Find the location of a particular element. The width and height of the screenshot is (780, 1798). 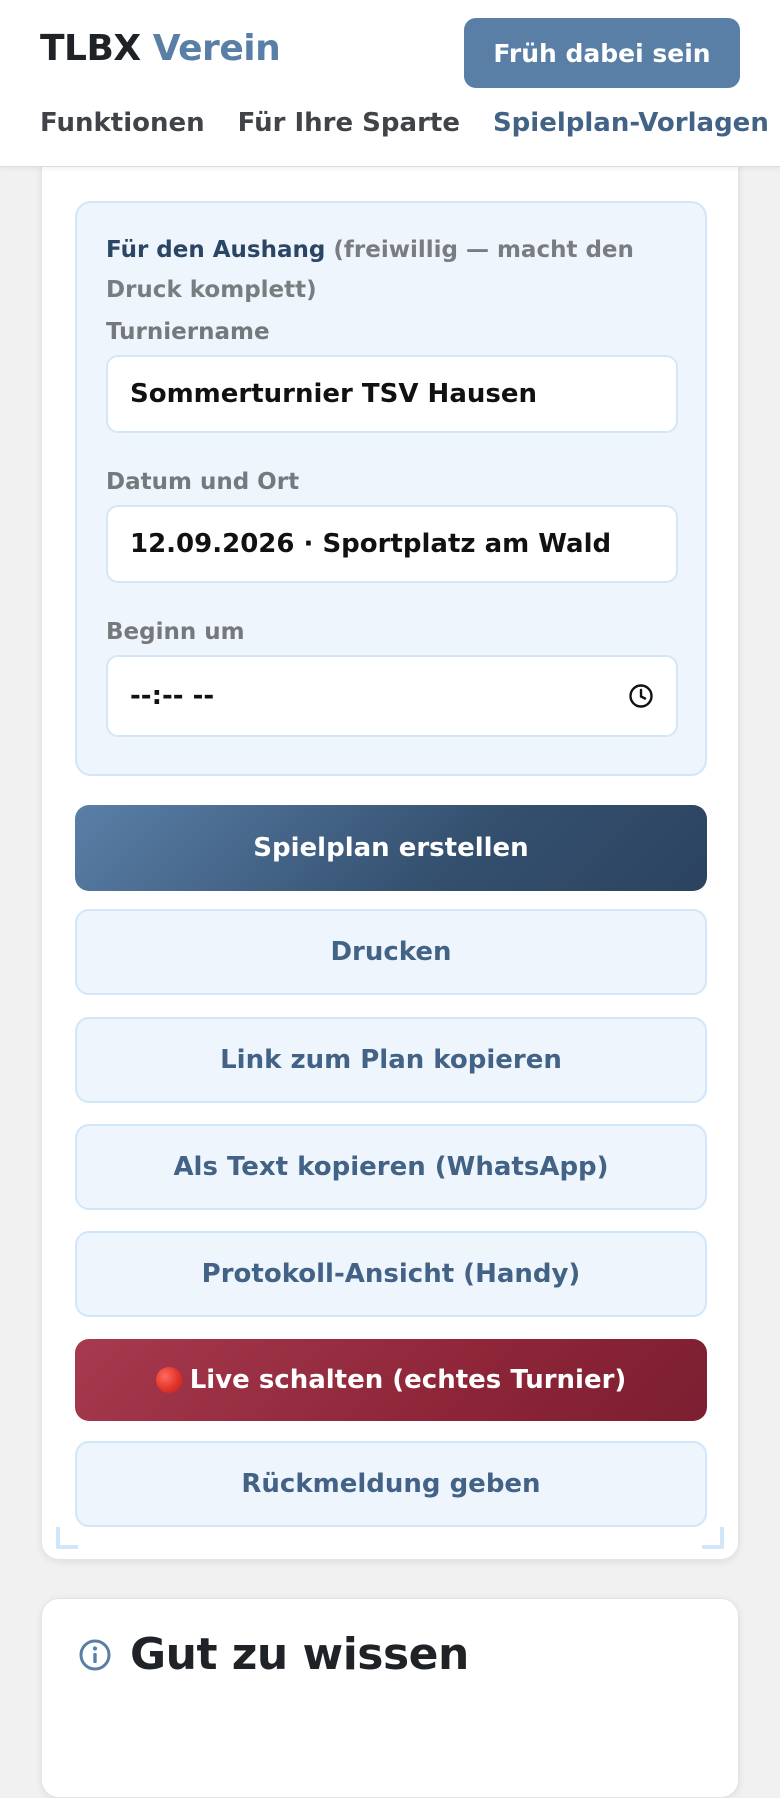

clock-icon is located at coordinates (641, 696).